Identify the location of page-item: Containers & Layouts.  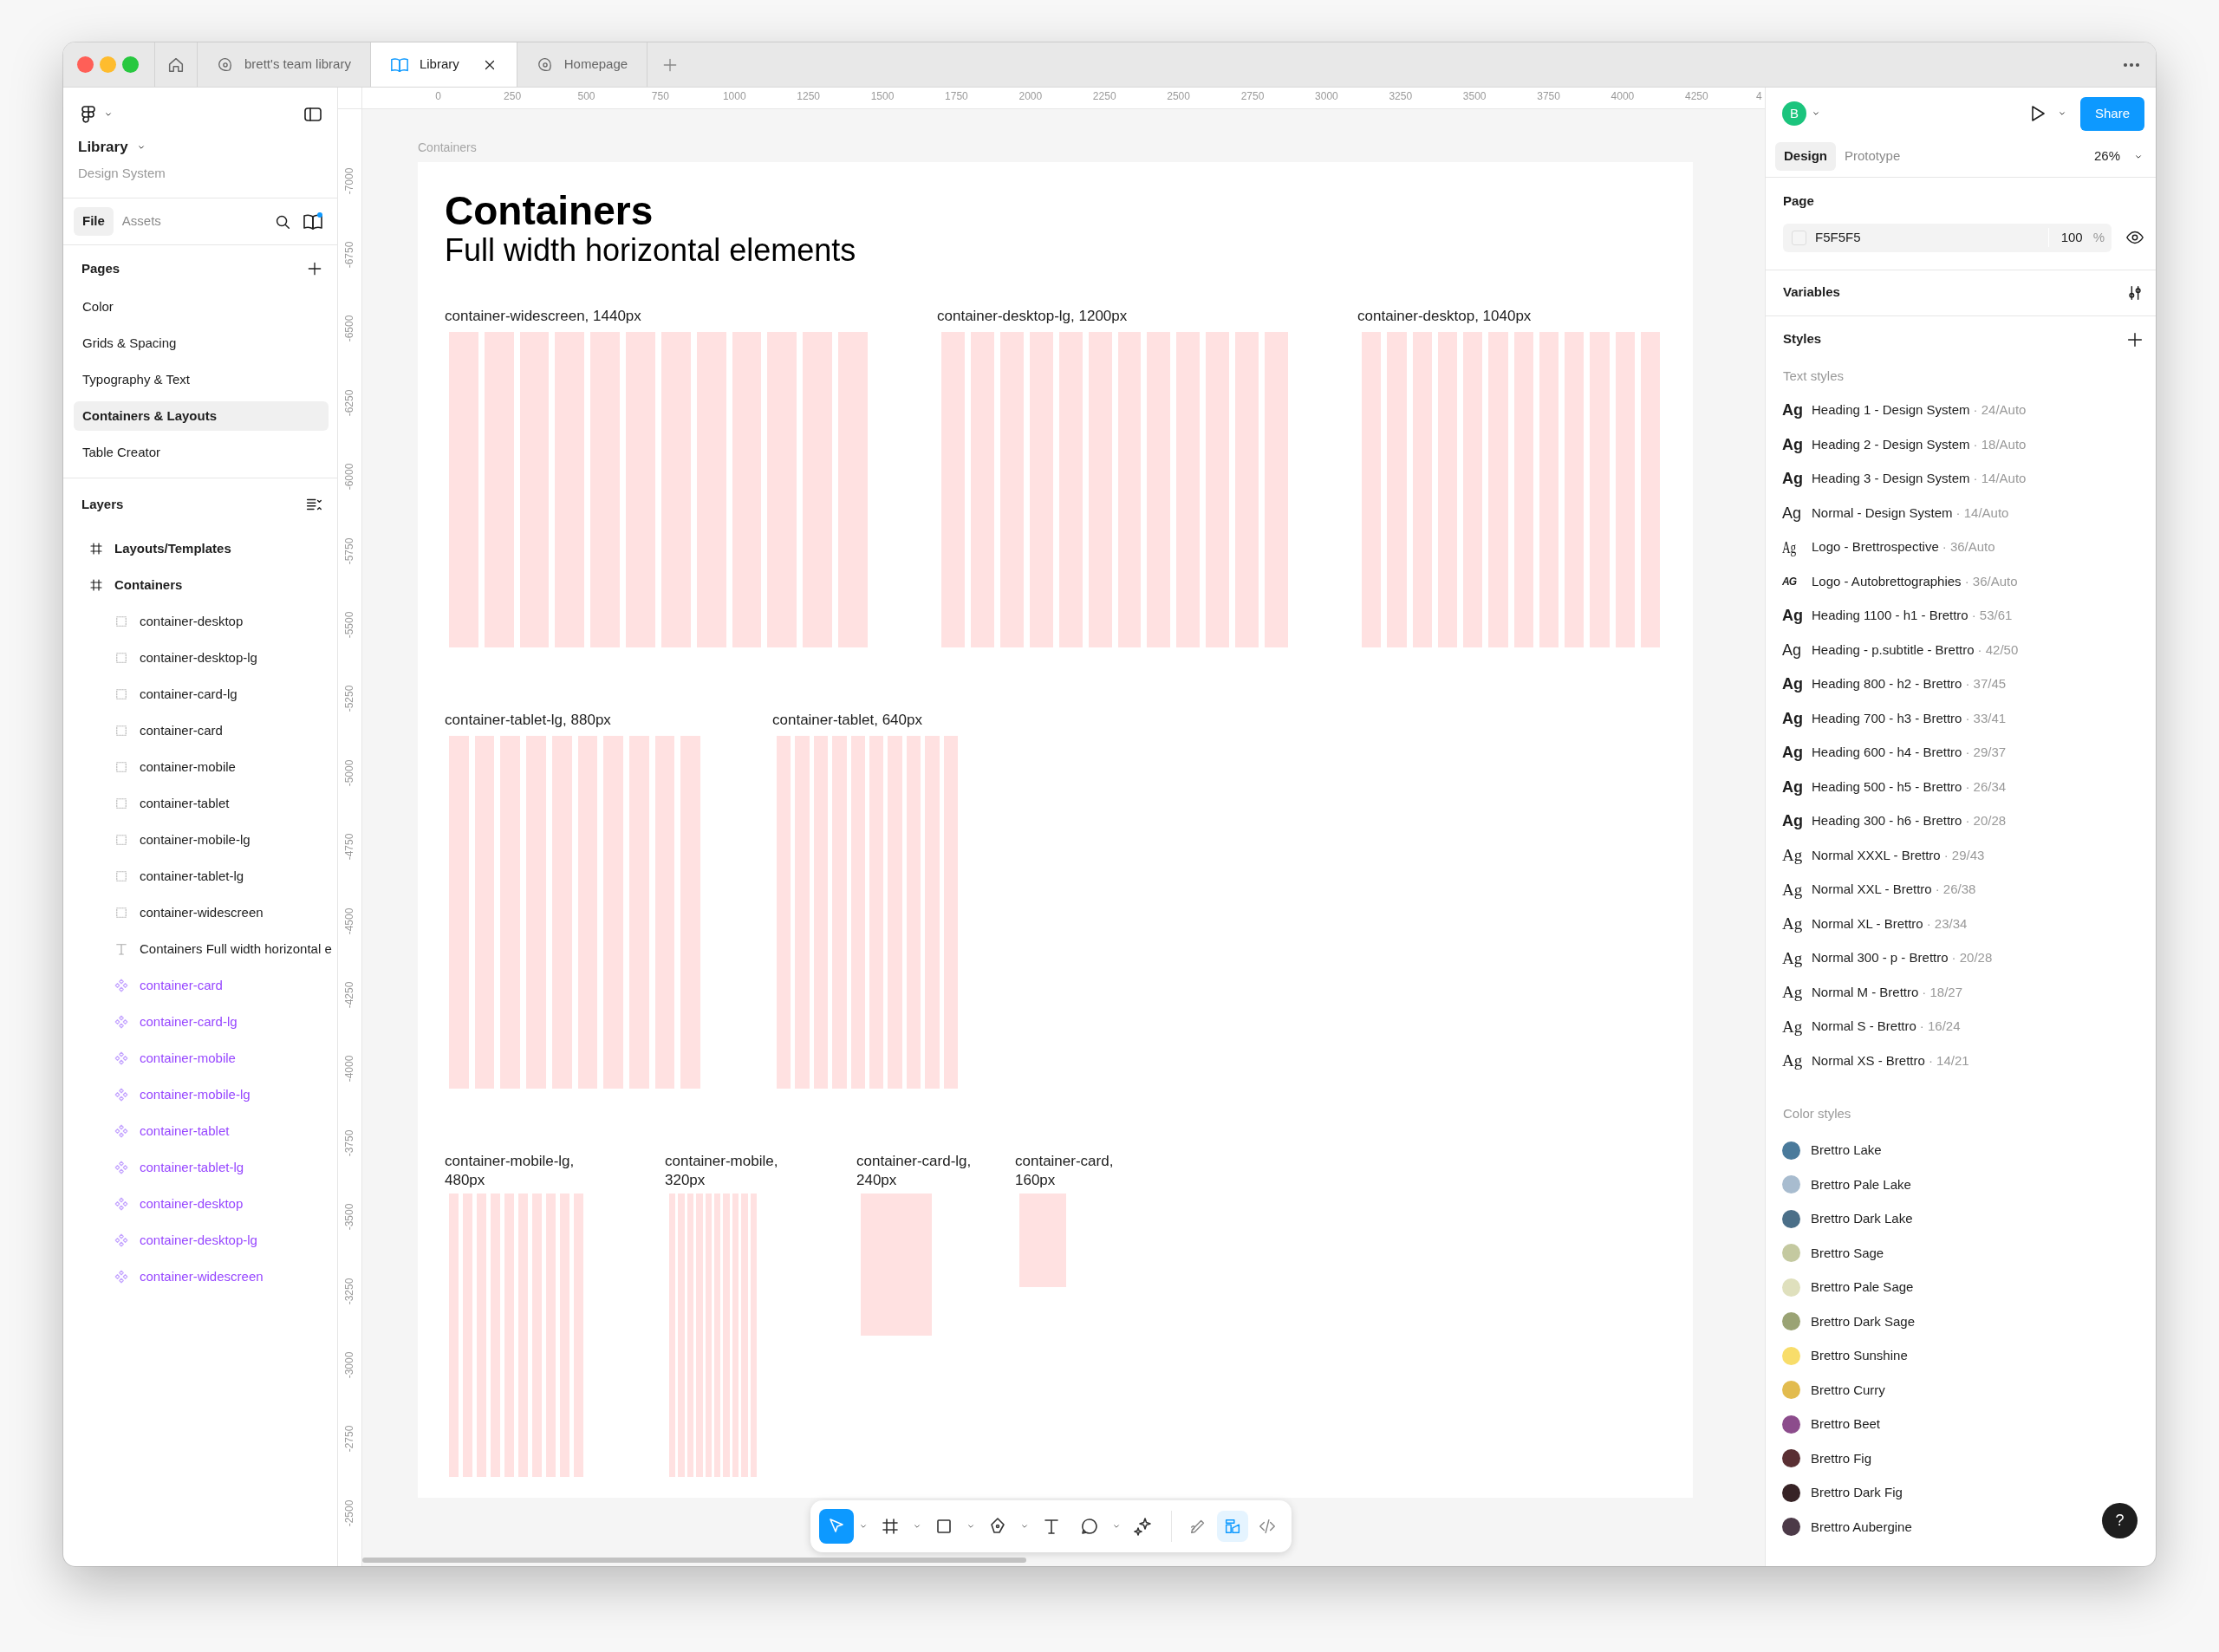
(202, 416).